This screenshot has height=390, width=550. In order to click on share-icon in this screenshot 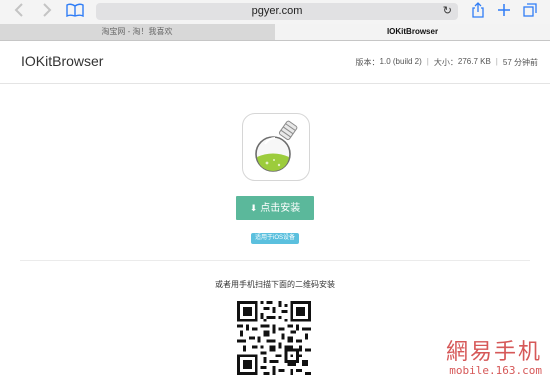, I will do `click(478, 10)`.